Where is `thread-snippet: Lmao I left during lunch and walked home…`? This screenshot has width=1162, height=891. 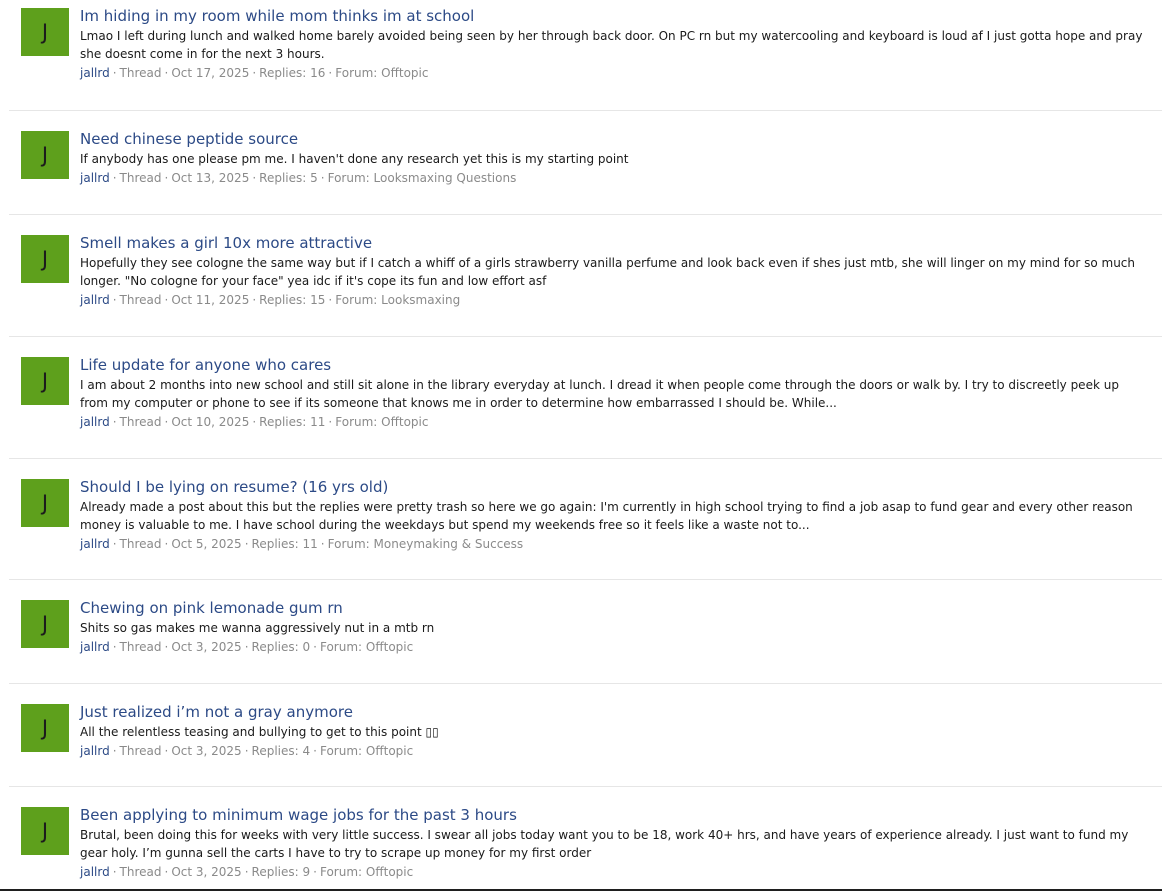 thread-snippet: Lmao I left during lunch and walked home… is located at coordinates (611, 45).